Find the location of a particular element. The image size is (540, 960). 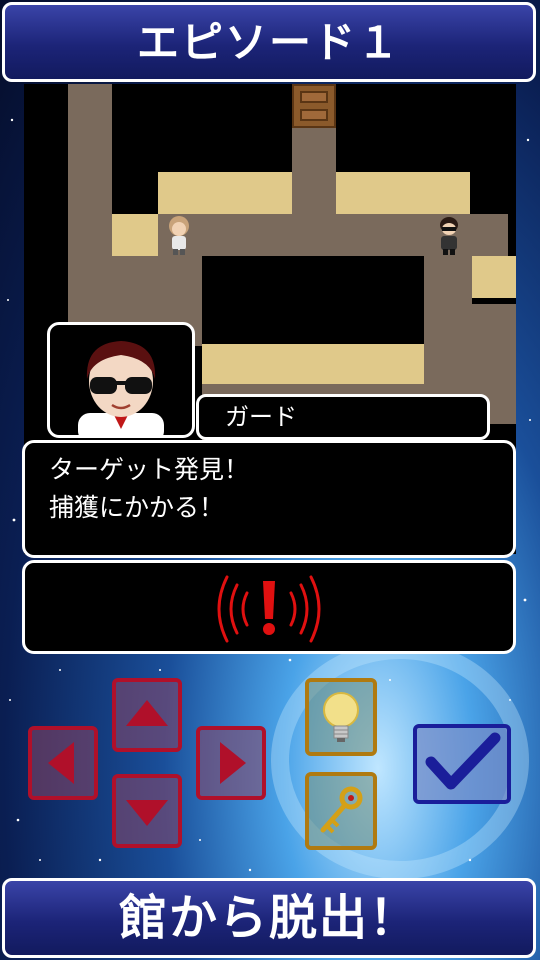

dpad-left-button is located at coordinates (63, 763).